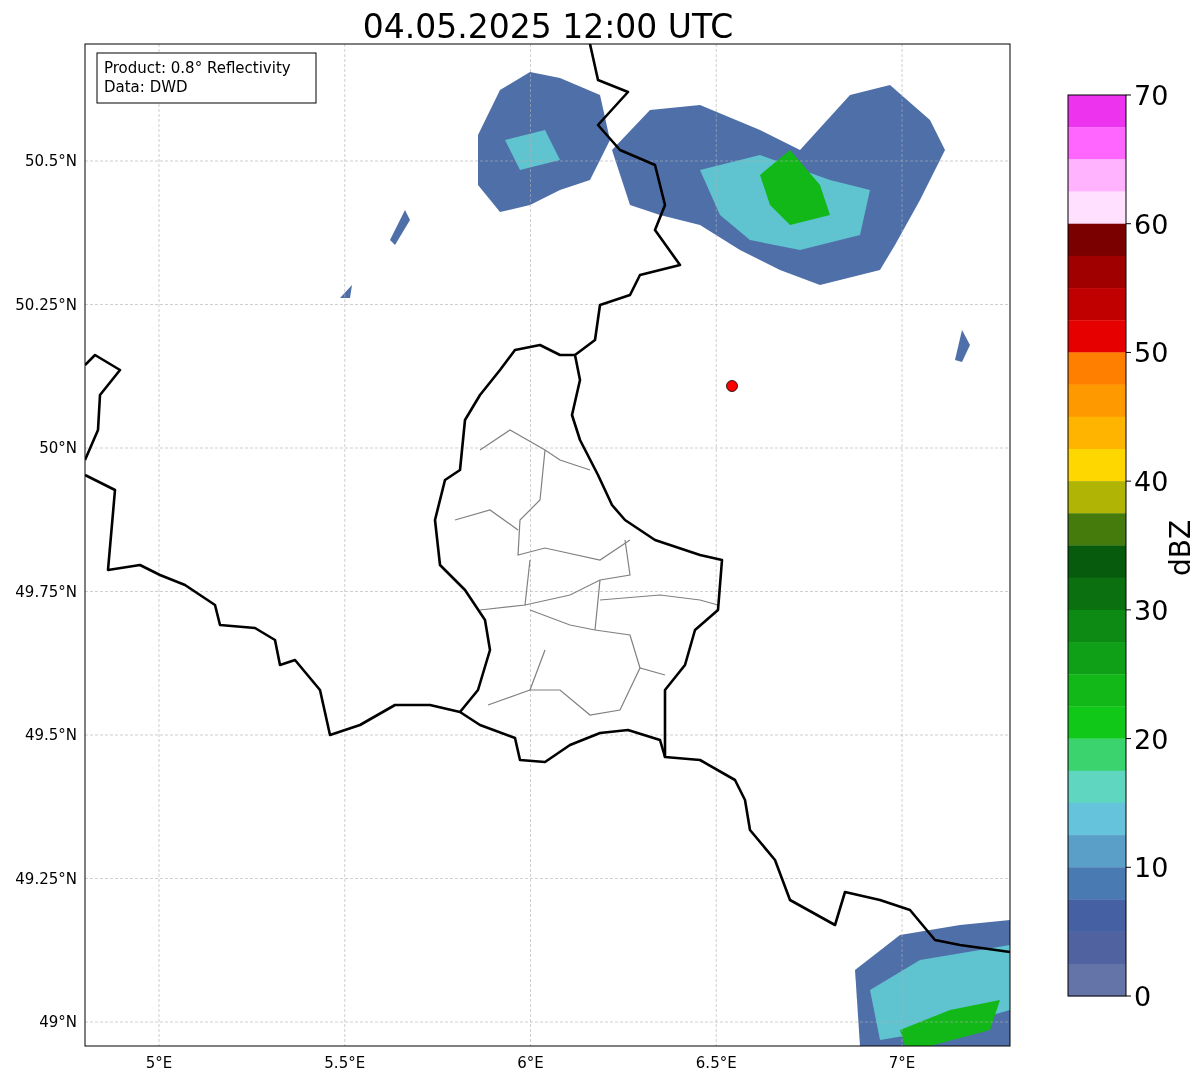  I want to click on longitude-label: 6°E, so click(530, 1063).